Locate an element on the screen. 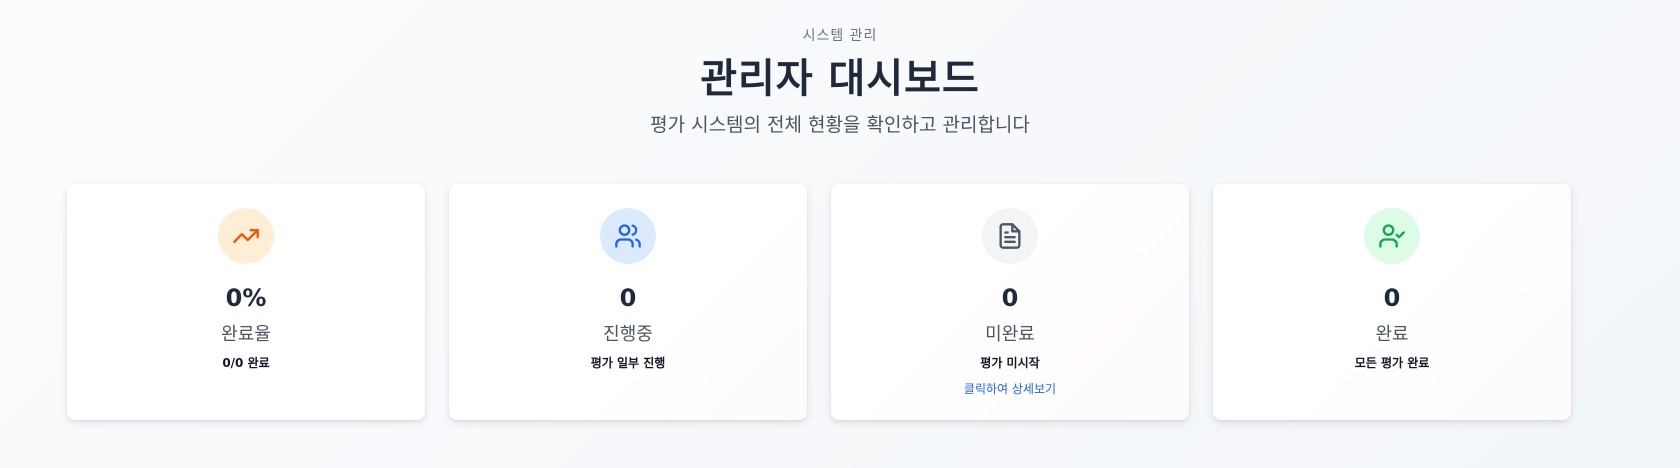 This screenshot has width=1680, height=468. stat-description: 평가 미시작 is located at coordinates (1010, 363).